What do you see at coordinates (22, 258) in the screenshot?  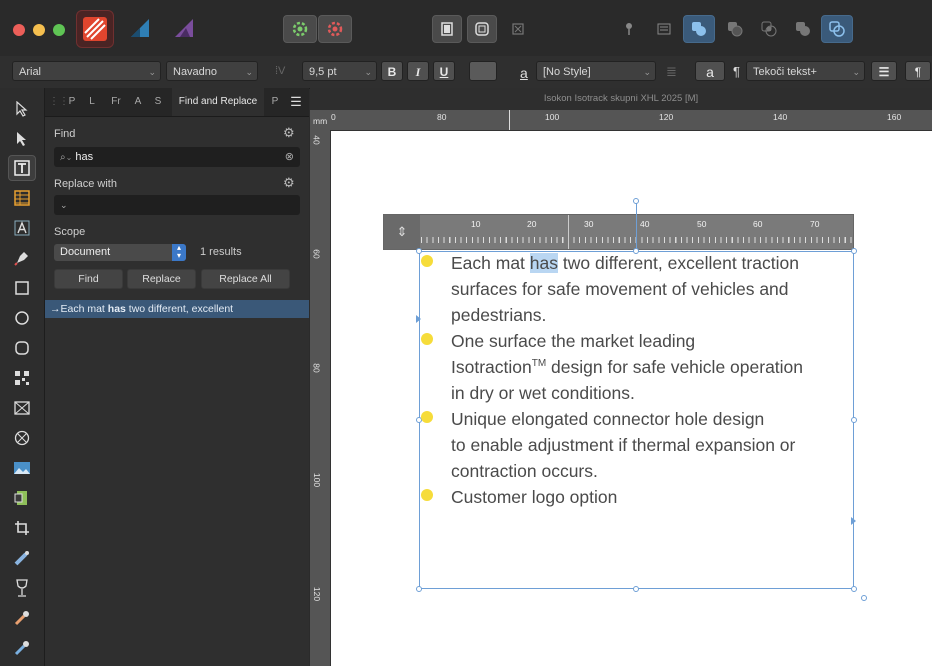 I see `pen-tool` at bounding box center [22, 258].